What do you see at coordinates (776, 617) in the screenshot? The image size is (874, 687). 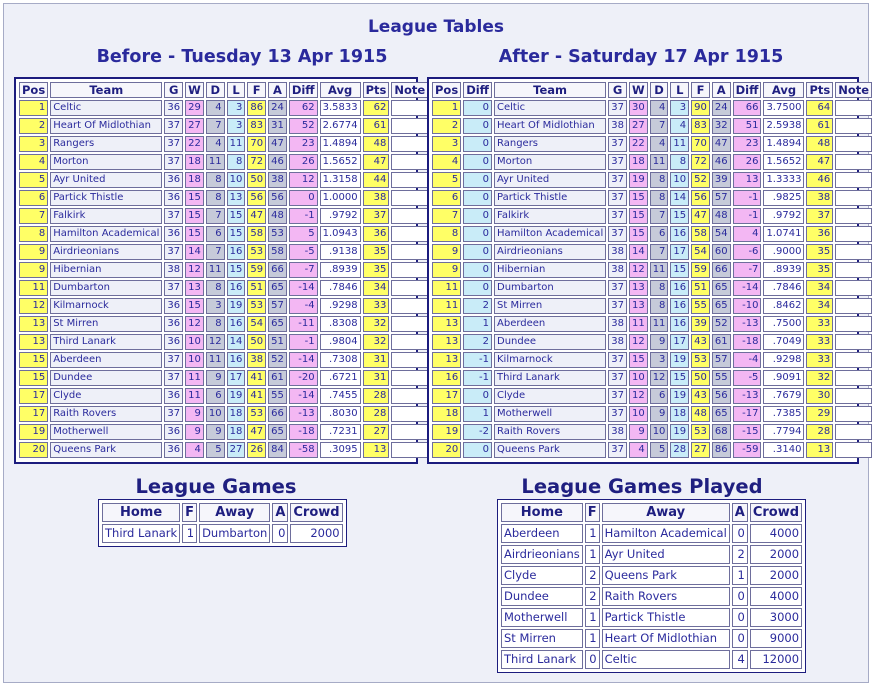 I see `game-cell: 3000` at bounding box center [776, 617].